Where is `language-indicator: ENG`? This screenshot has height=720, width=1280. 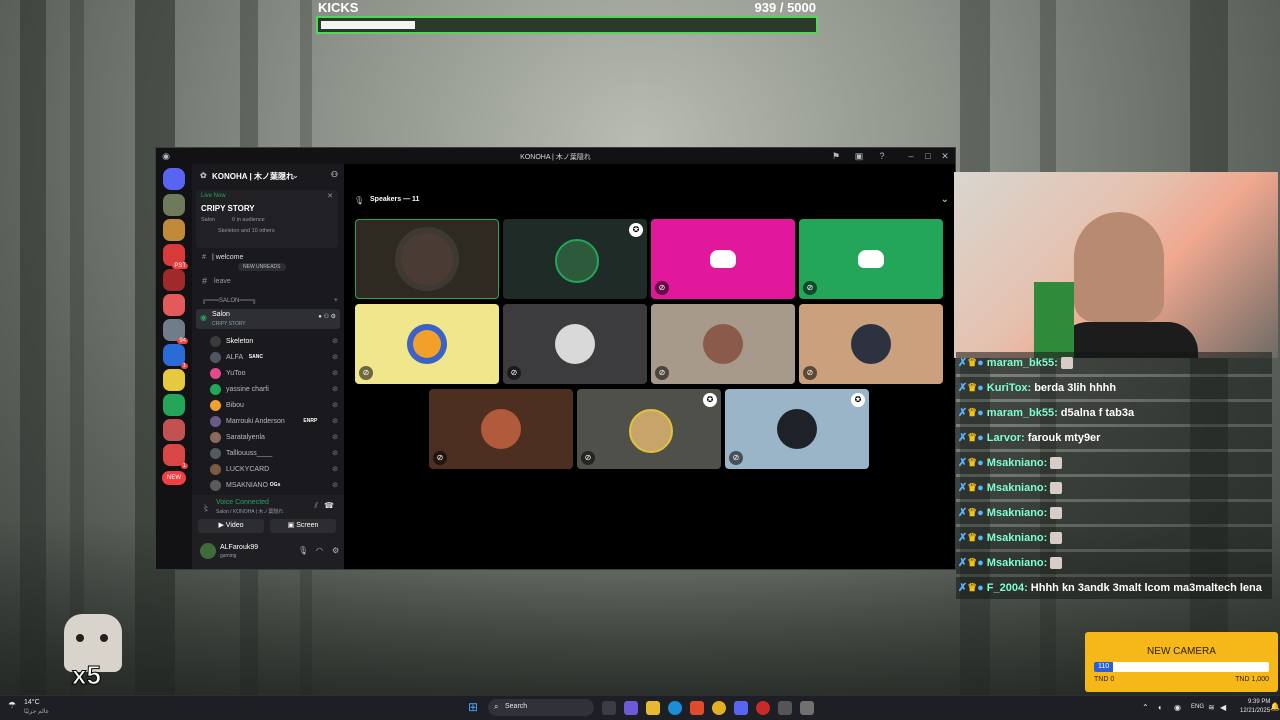
language-indicator: ENG is located at coordinates (1197, 707).